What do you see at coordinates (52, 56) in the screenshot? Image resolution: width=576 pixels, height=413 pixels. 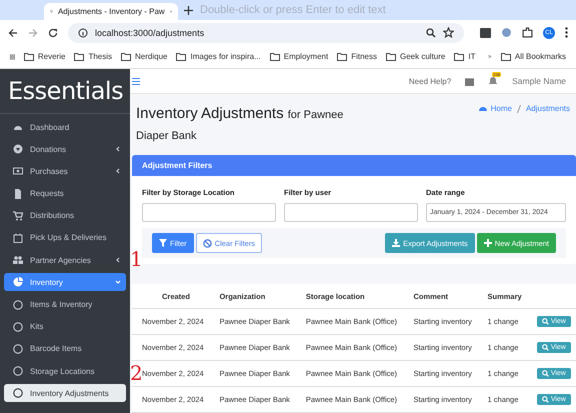 I see `bookmark-link: Reverie` at bounding box center [52, 56].